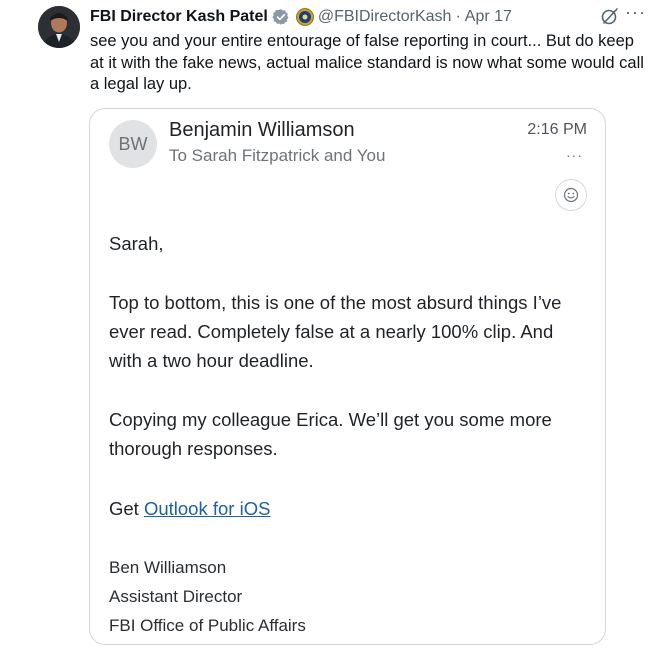 This screenshot has width=670, height=648. Describe the element at coordinates (281, 17) in the screenshot. I see `verified-badge-icon` at that location.